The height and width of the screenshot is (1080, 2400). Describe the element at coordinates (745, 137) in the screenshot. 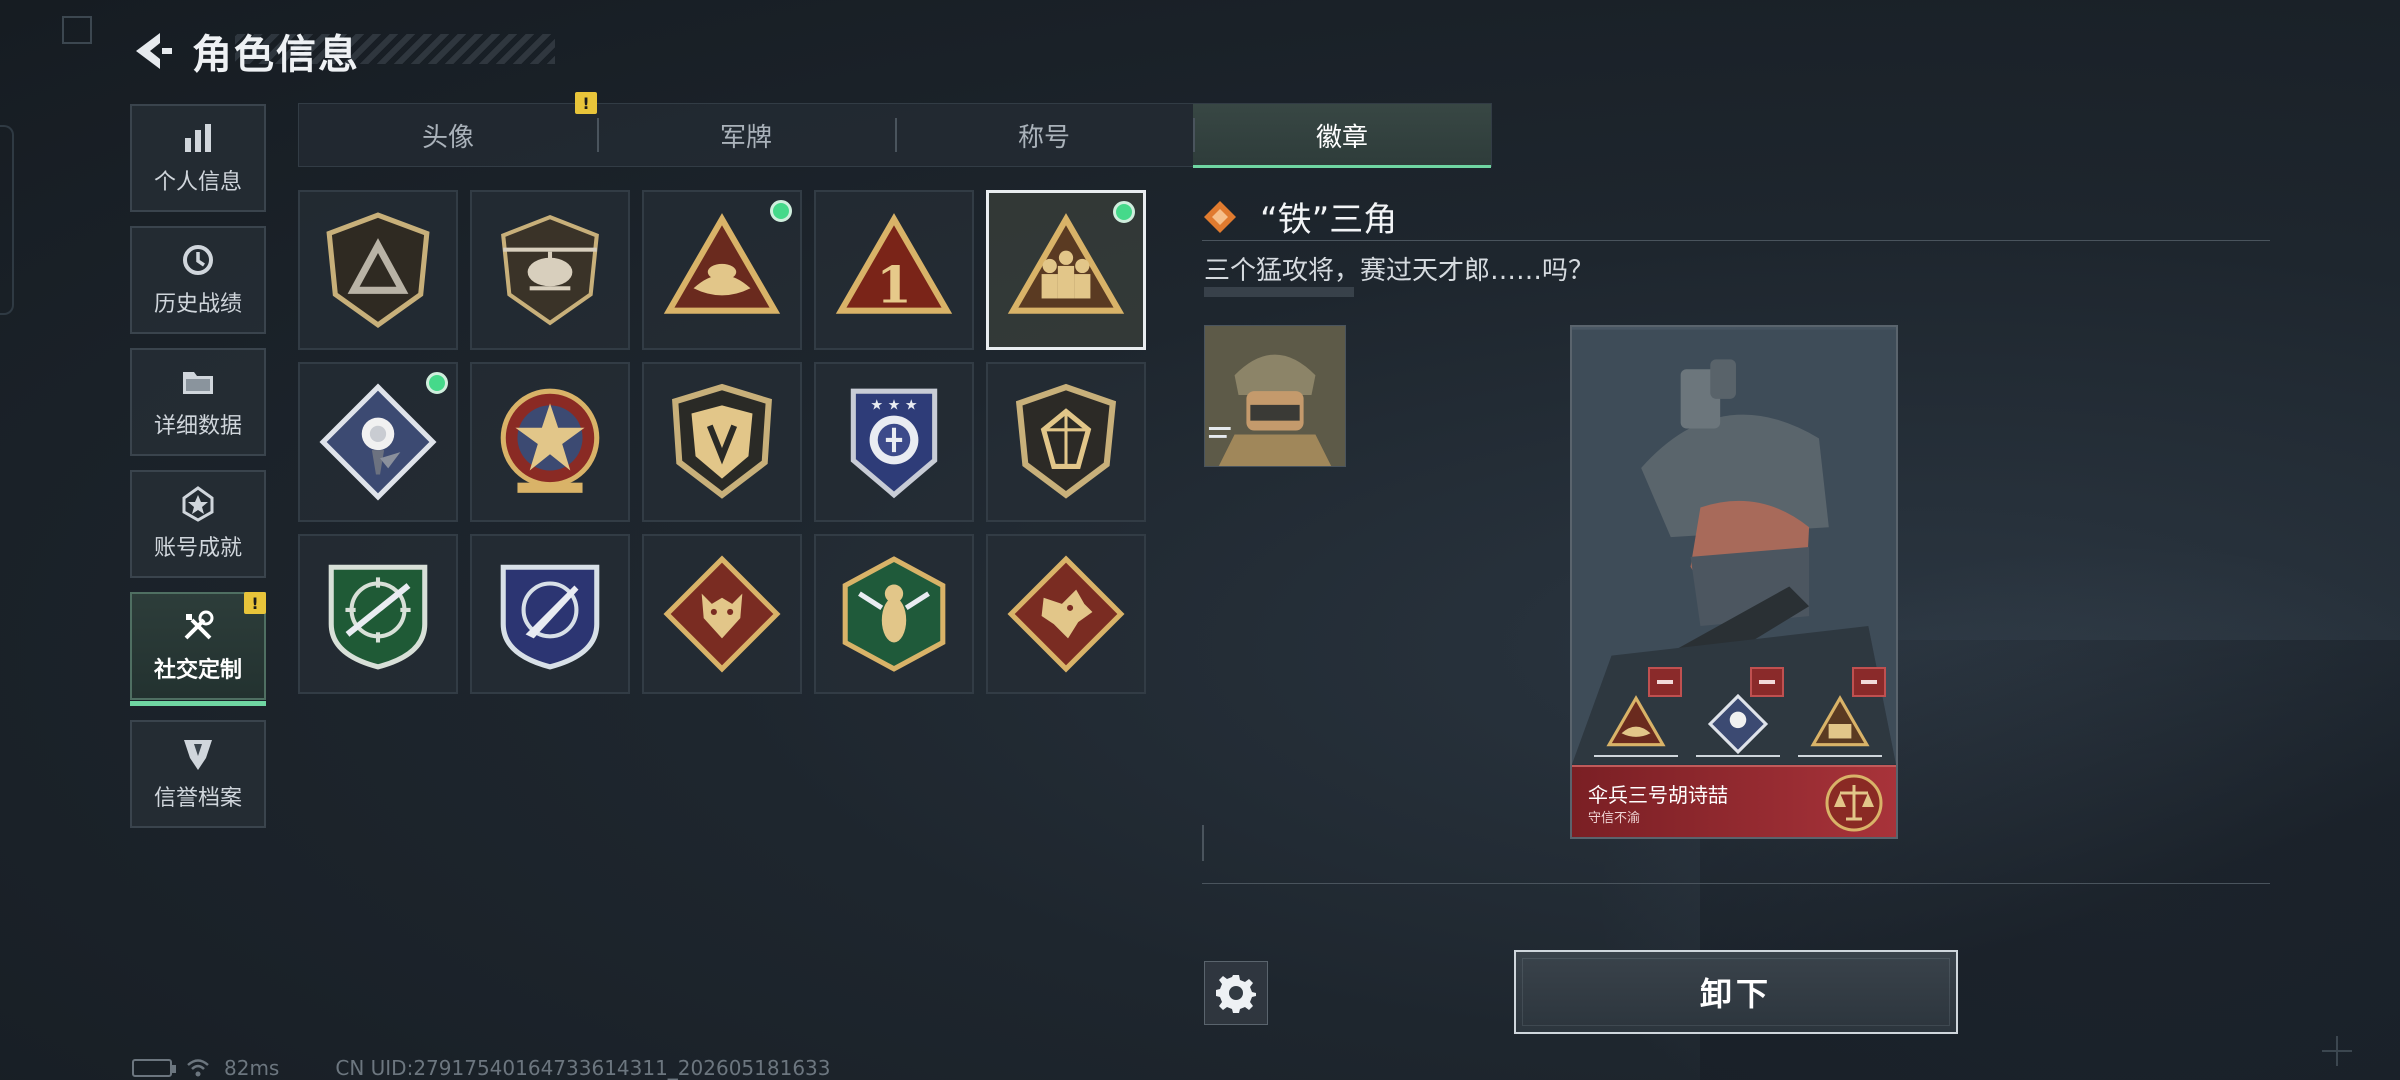

I see `tab-label: 军牌` at that location.